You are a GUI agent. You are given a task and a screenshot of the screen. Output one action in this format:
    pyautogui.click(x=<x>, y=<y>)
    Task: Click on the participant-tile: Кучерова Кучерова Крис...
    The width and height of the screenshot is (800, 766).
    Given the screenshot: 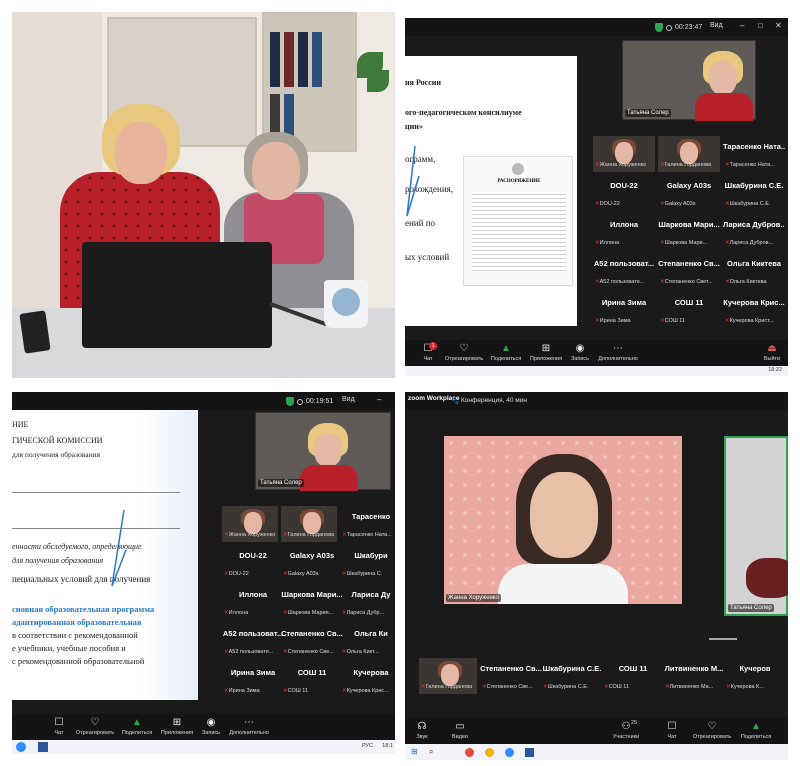 What is the action you would take?
    pyautogui.click(x=367, y=680)
    